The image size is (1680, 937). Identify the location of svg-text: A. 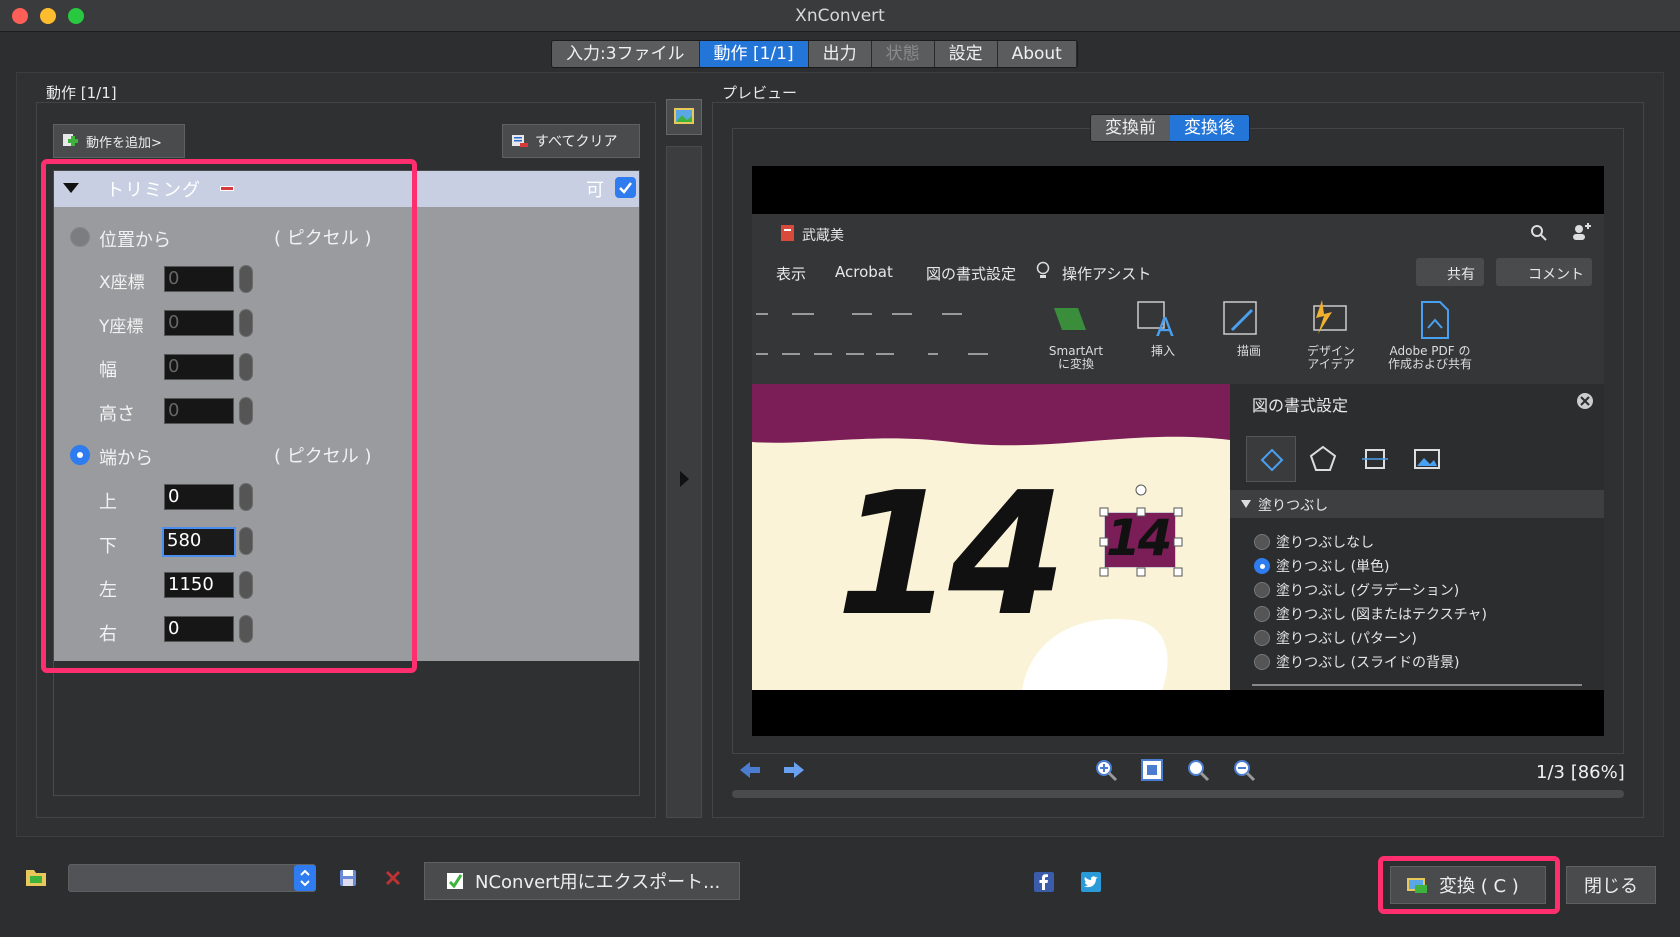
(1165, 326).